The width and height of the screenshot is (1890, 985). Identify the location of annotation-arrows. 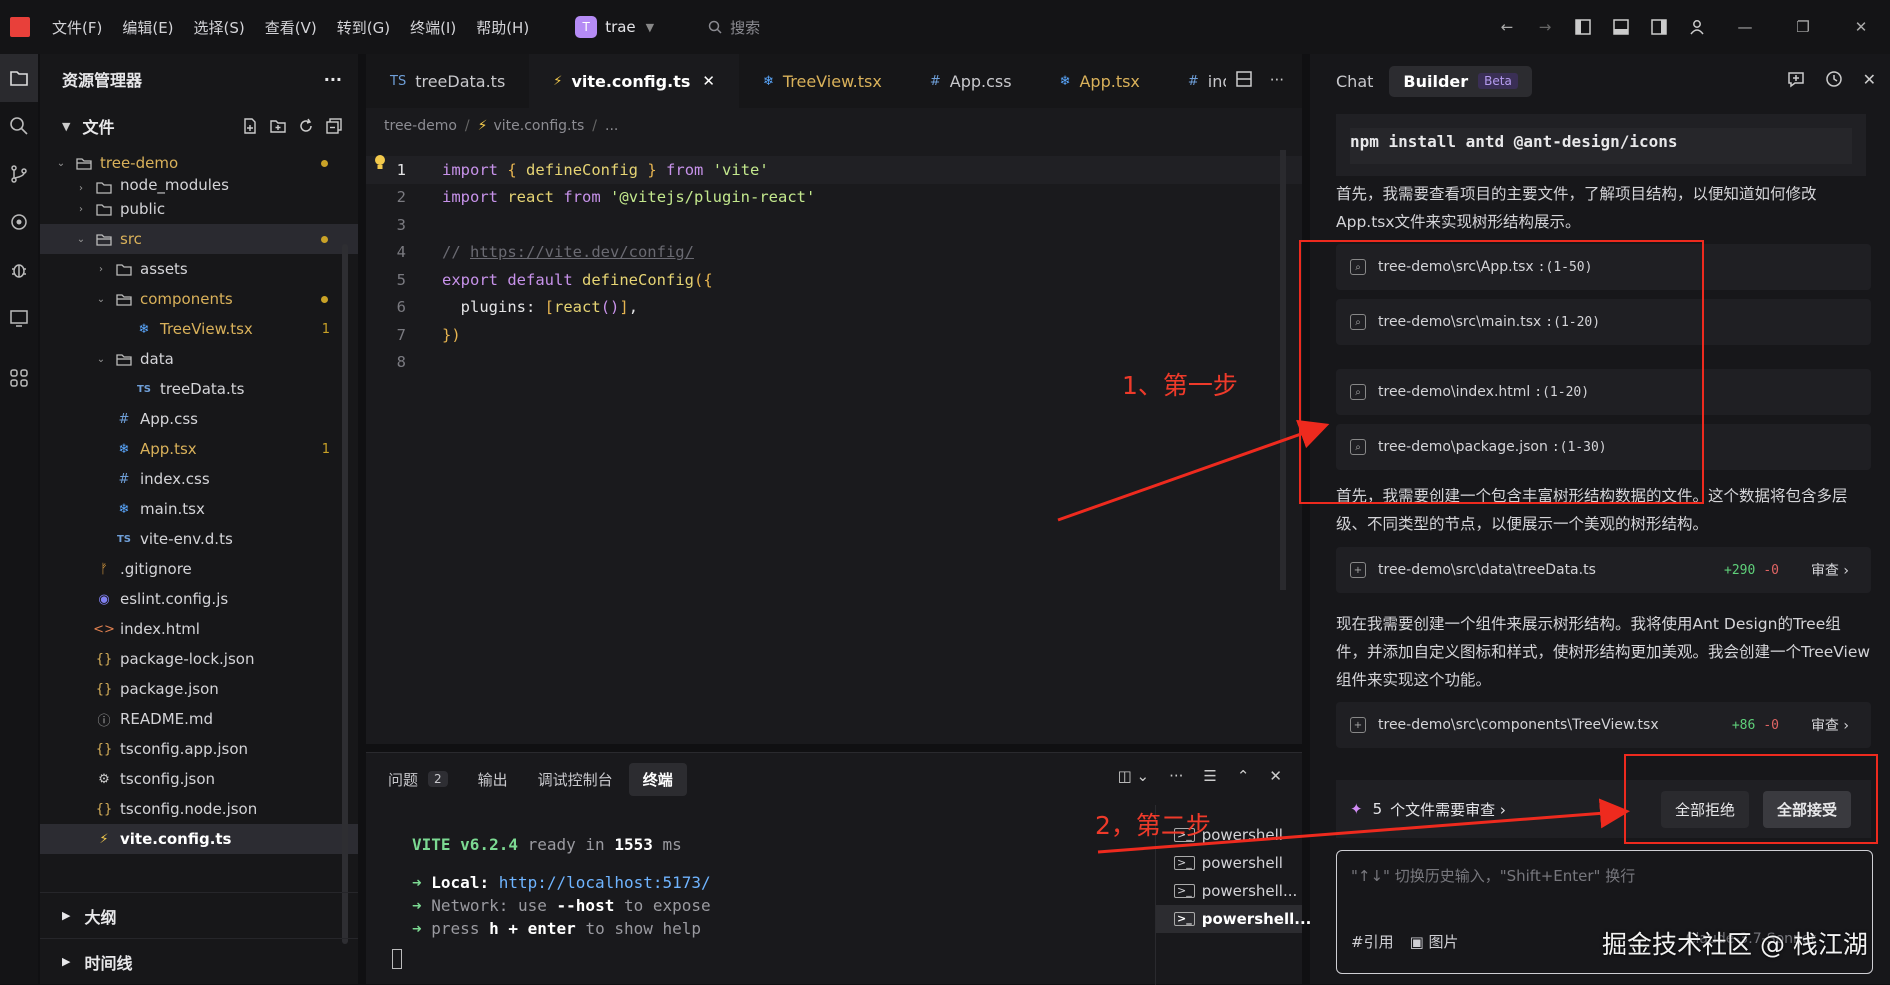
(1343, 636).